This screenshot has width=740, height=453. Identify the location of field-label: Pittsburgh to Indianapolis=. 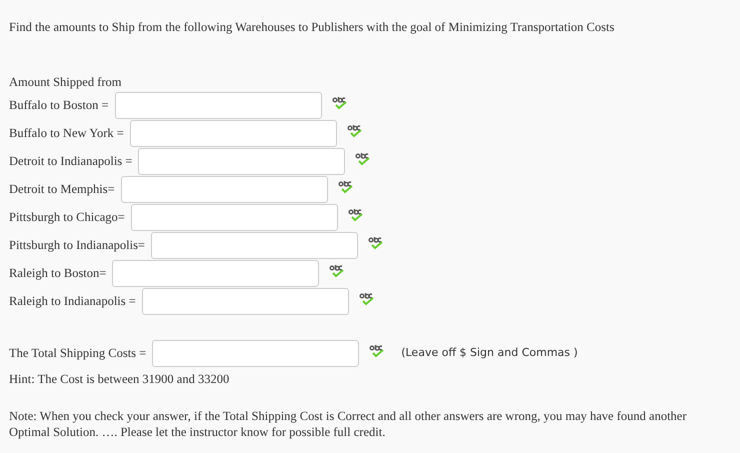
(77, 245).